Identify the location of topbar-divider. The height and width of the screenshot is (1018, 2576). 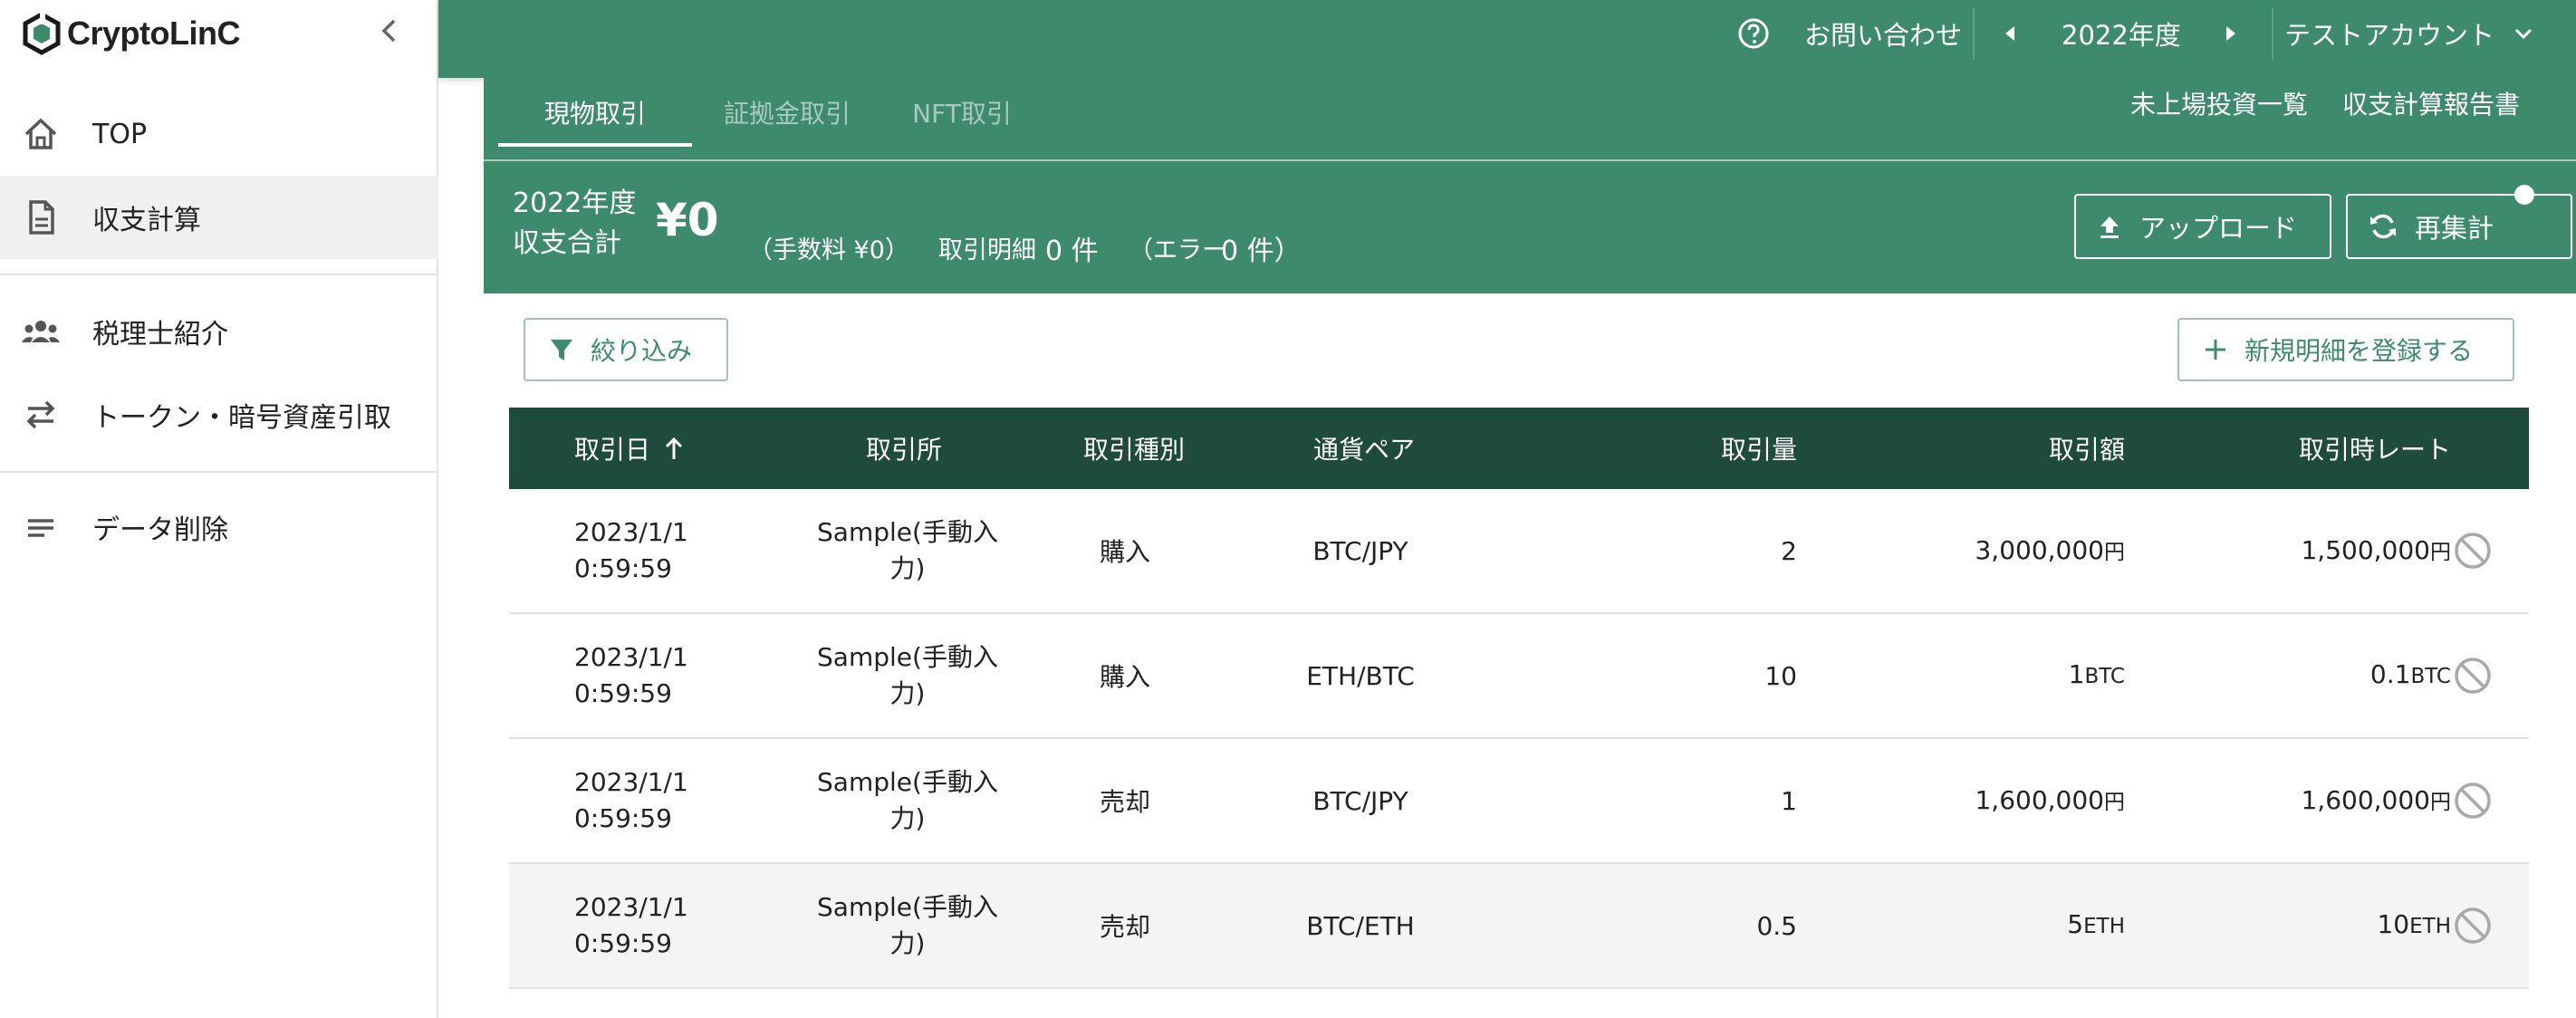
(2272, 34).